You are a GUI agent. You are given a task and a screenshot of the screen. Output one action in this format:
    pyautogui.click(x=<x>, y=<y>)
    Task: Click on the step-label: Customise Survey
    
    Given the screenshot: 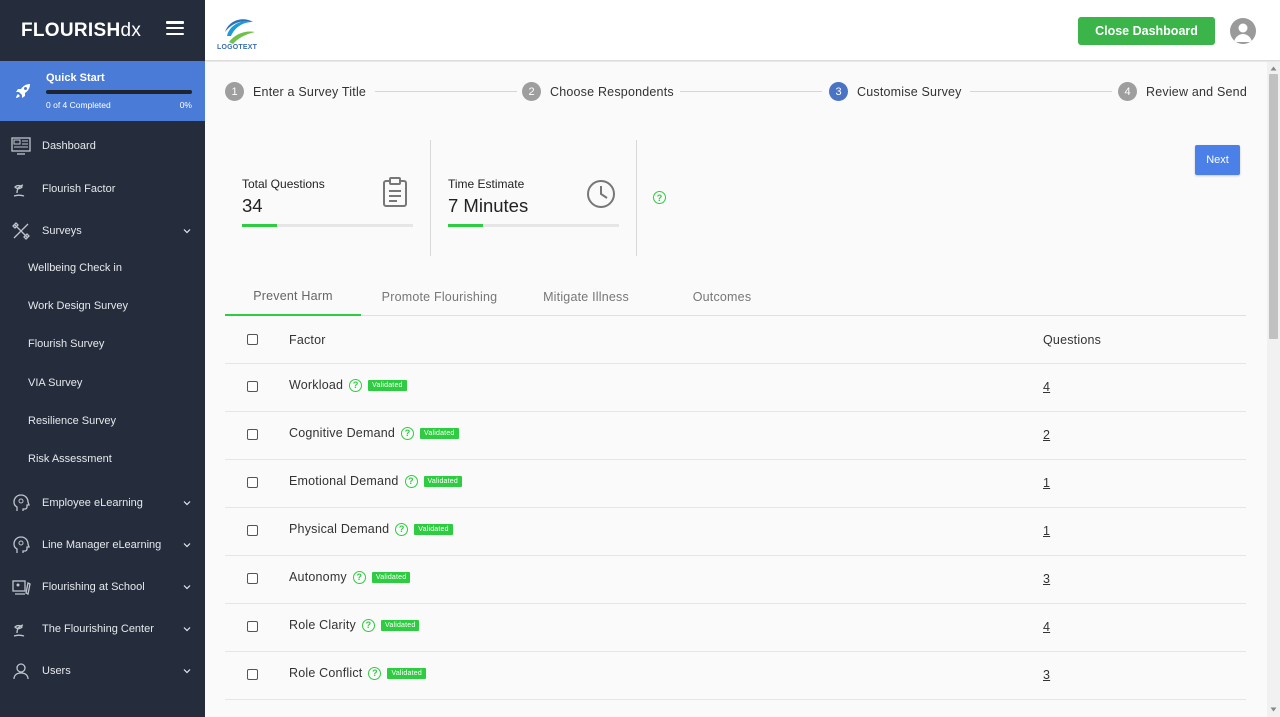 What is the action you would take?
    pyautogui.click(x=909, y=91)
    